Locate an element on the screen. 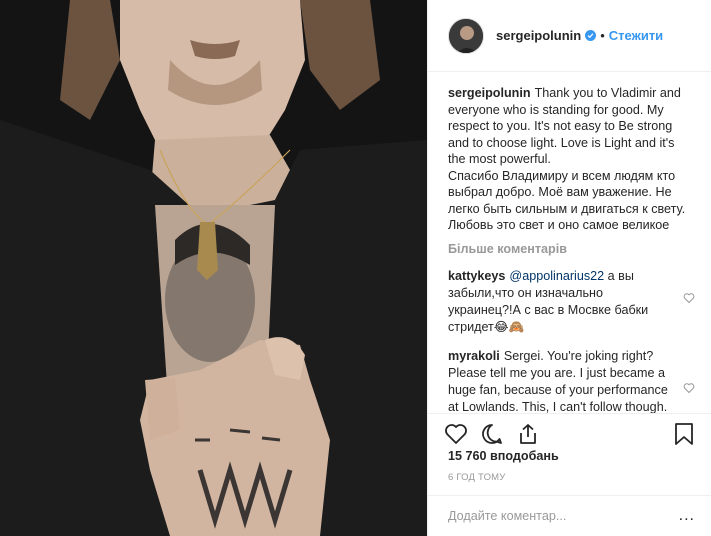 The height and width of the screenshot is (536, 711). caption-username: sergeipolunin is located at coordinates (489, 93).